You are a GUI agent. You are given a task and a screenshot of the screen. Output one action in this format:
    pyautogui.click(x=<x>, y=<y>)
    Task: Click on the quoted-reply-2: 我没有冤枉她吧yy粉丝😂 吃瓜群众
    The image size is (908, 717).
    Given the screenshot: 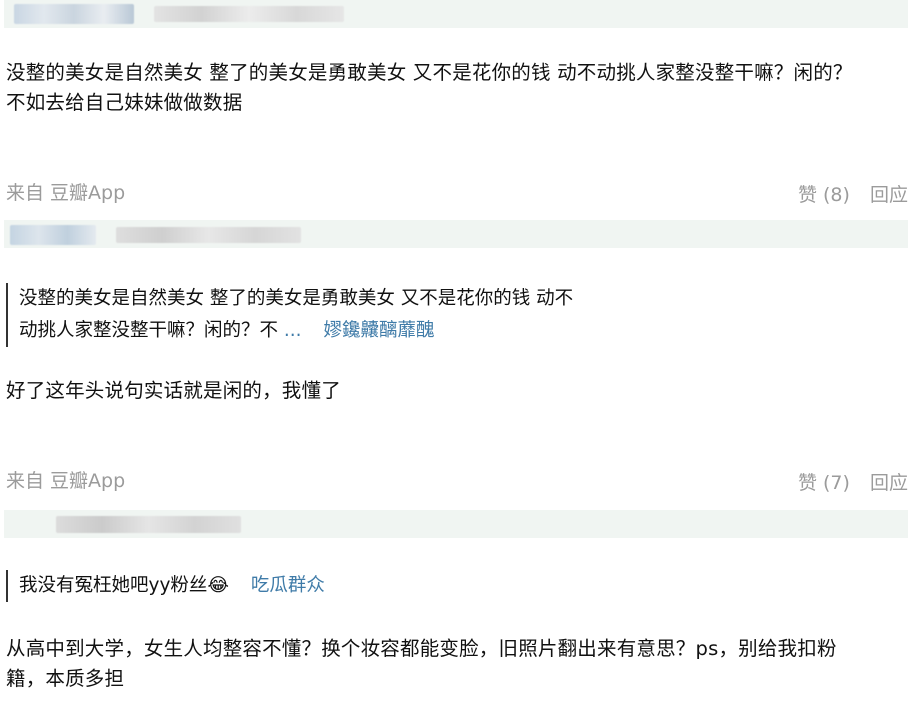 What is the action you would take?
    pyautogui.click(x=165, y=586)
    